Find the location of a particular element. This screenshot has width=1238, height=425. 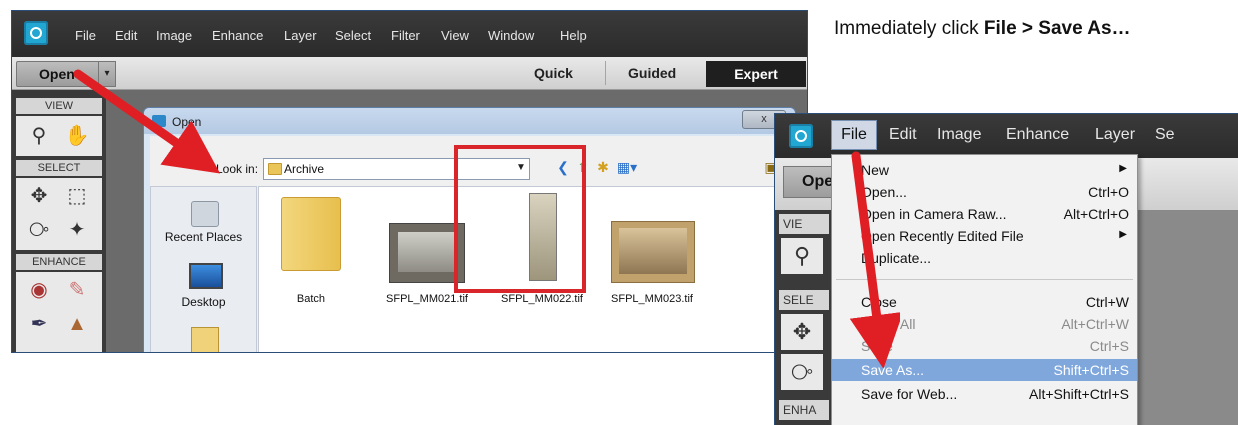

menu-item-save-for-web: Save for Web... Alt+Shift+Ctrl+S is located at coordinates (984, 394).